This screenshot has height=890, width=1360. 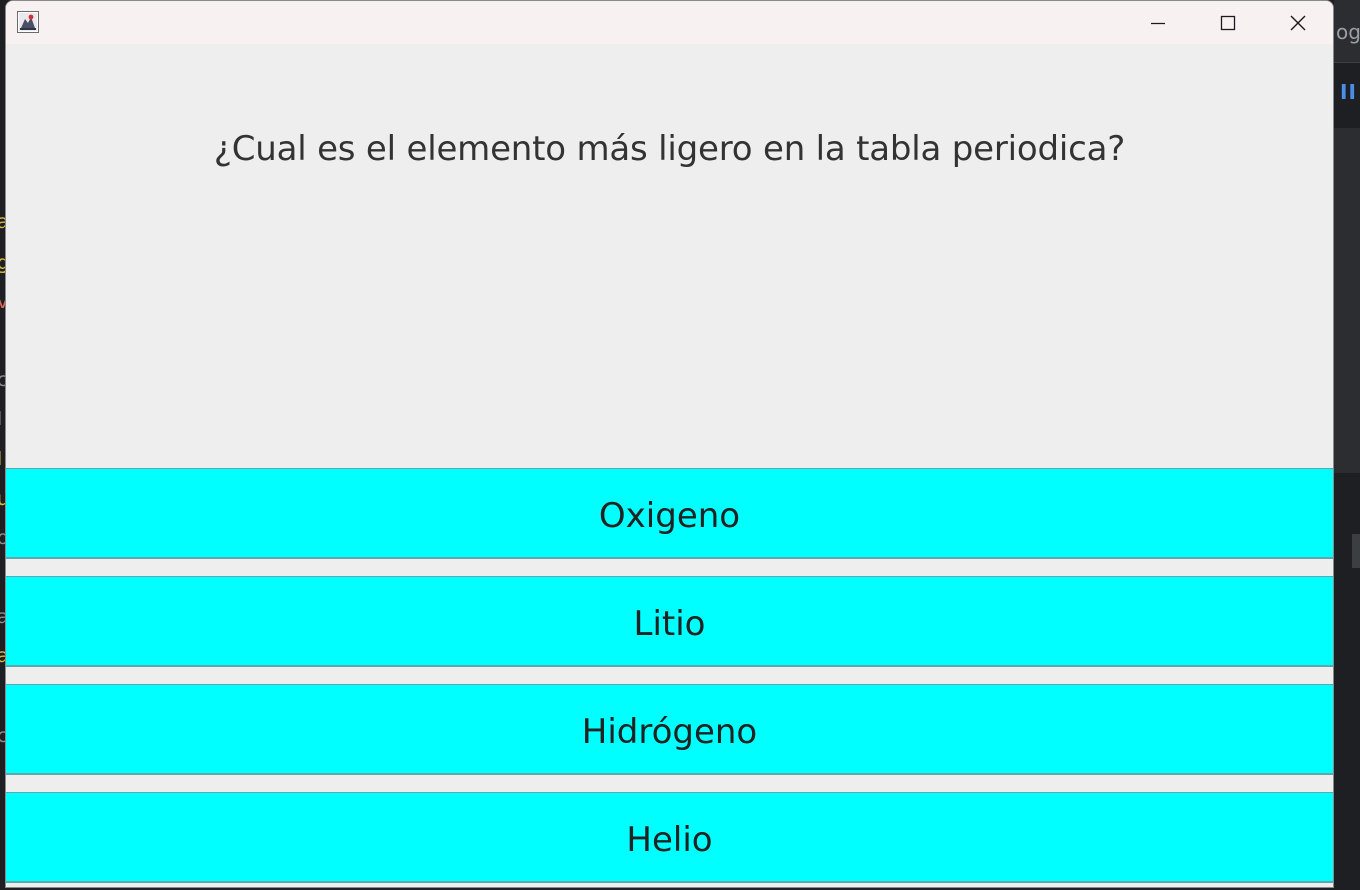 I want to click on title-bar, so click(x=669, y=22).